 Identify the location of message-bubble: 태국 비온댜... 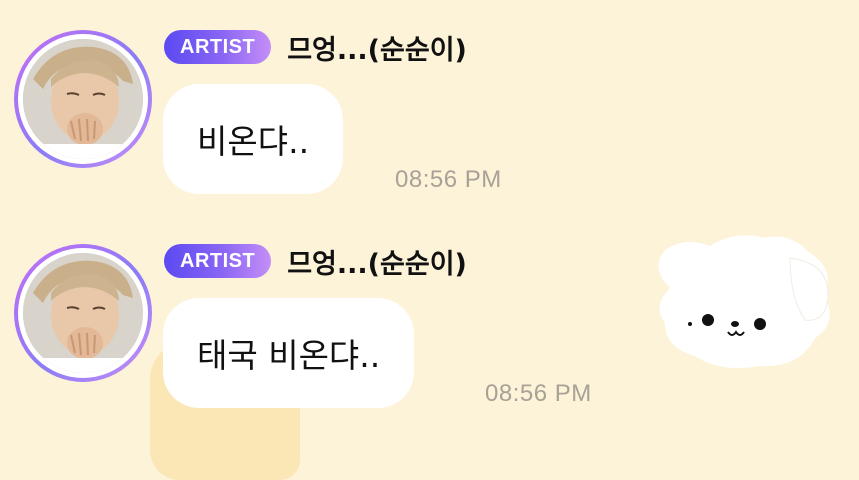
(289, 353).